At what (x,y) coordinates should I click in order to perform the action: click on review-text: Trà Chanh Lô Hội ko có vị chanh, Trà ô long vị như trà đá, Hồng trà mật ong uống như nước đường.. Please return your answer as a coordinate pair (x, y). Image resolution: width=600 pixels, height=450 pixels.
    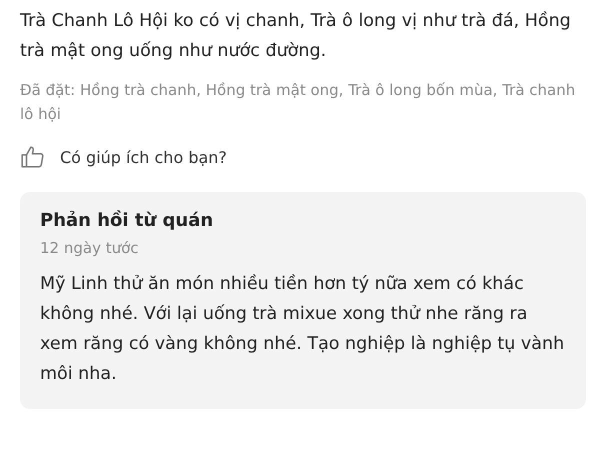
    Looking at the image, I should click on (296, 36).